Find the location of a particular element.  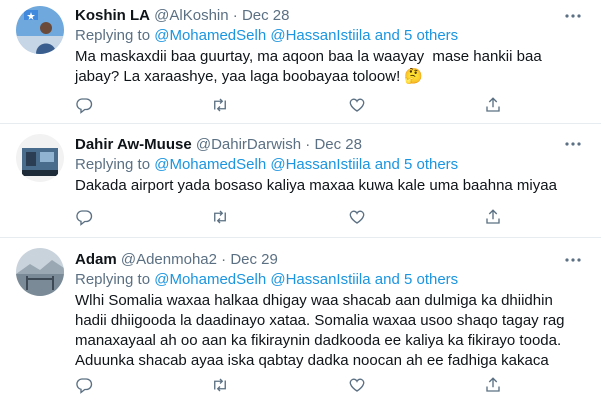

user-handle: @DahirDarwish is located at coordinates (248, 144).